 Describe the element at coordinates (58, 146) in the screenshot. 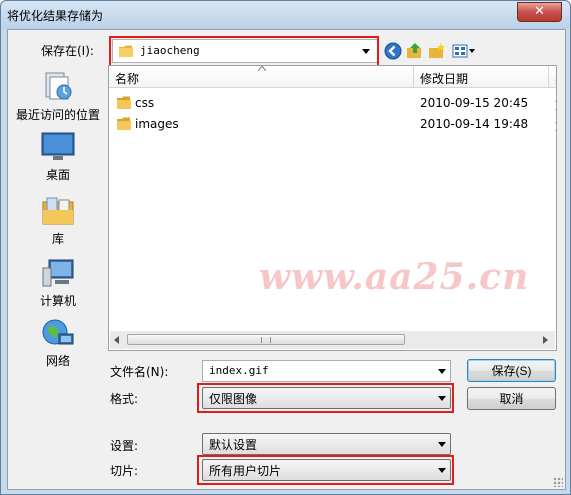

I see `desktop-icon` at that location.